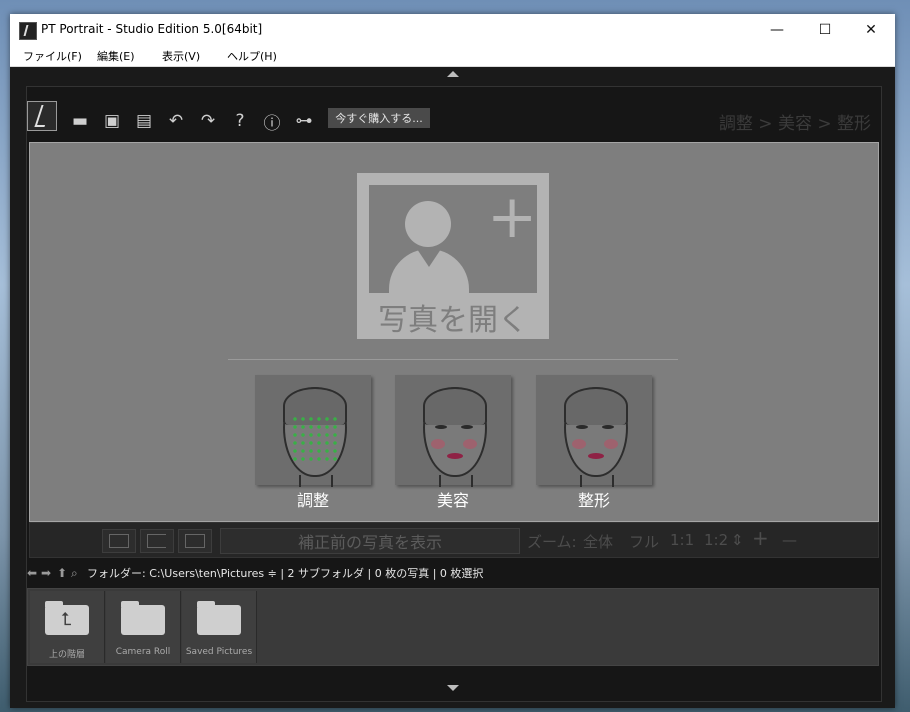  Describe the element at coordinates (176, 121) in the screenshot. I see `undo-icon: ↶` at that location.